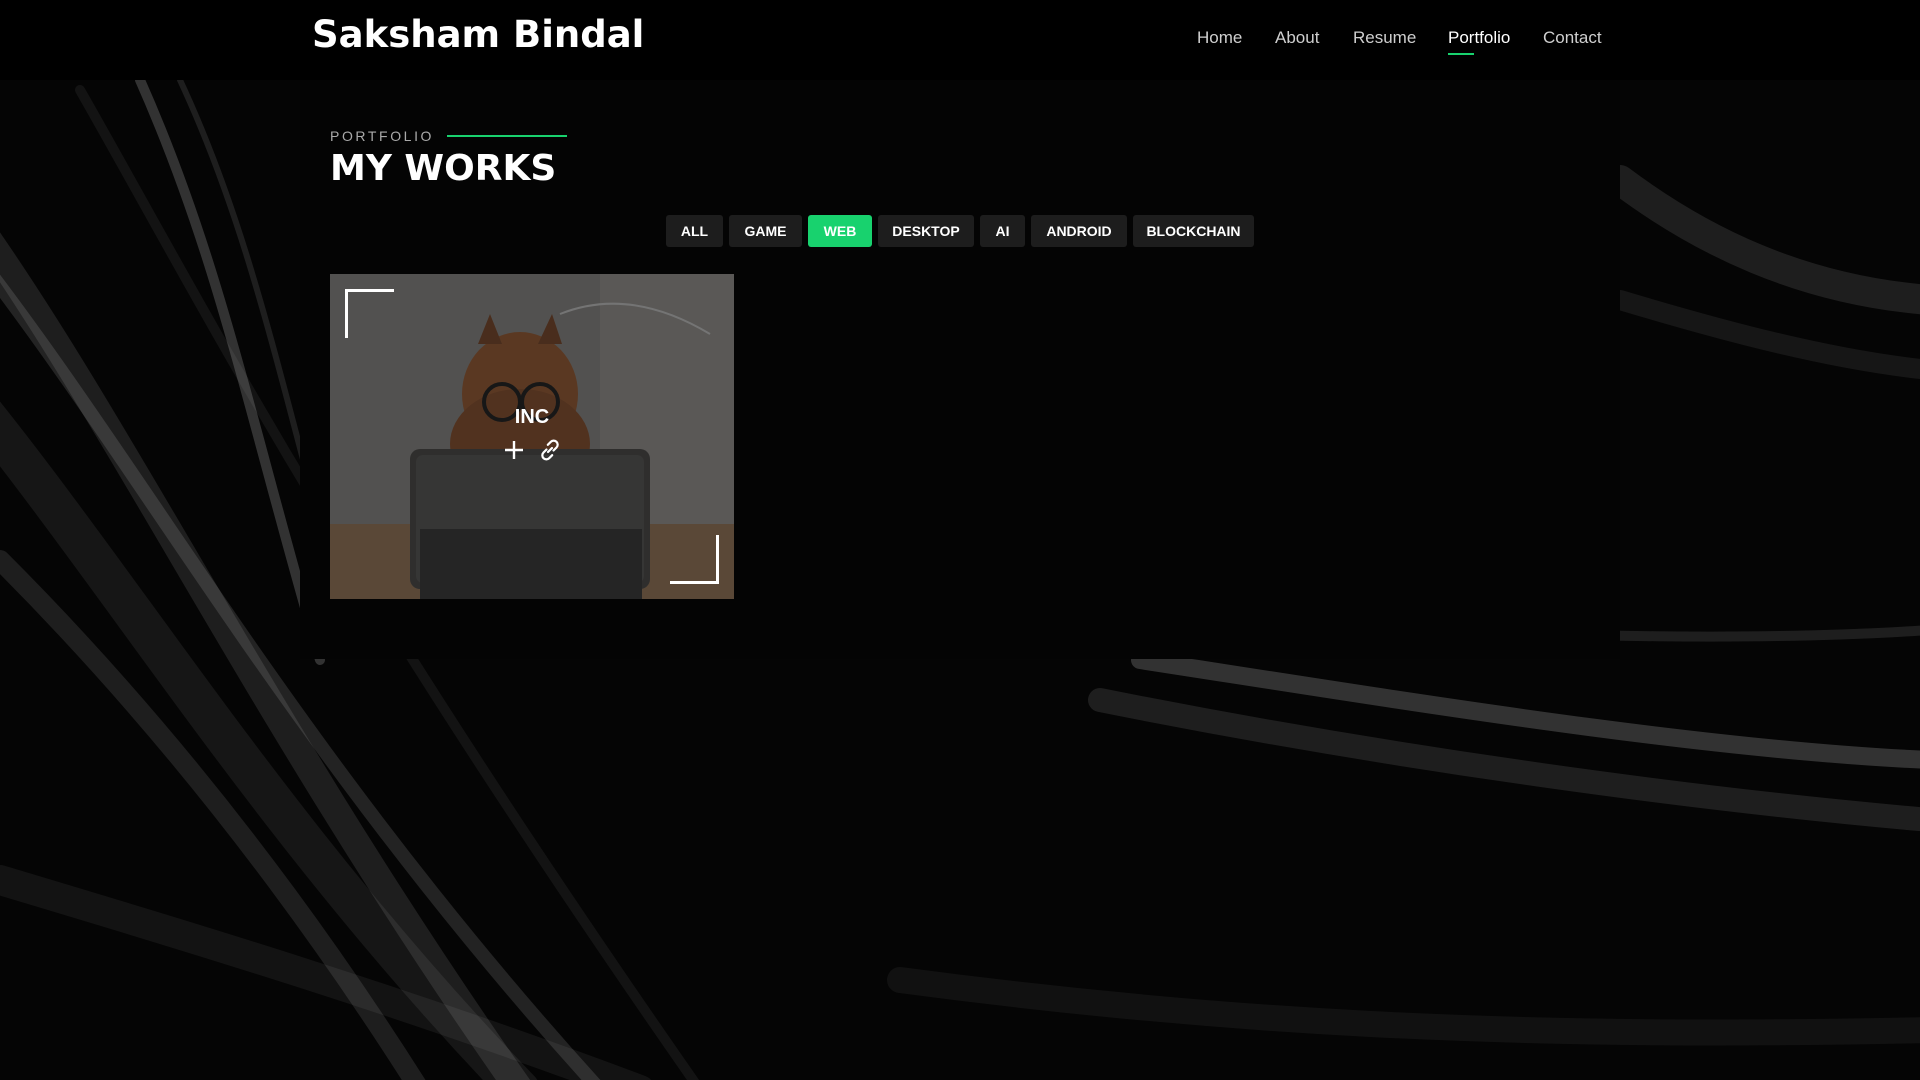 This screenshot has width=1920, height=1080. Describe the element at coordinates (532, 417) in the screenshot. I see `portfolio-item-title: INC` at that location.